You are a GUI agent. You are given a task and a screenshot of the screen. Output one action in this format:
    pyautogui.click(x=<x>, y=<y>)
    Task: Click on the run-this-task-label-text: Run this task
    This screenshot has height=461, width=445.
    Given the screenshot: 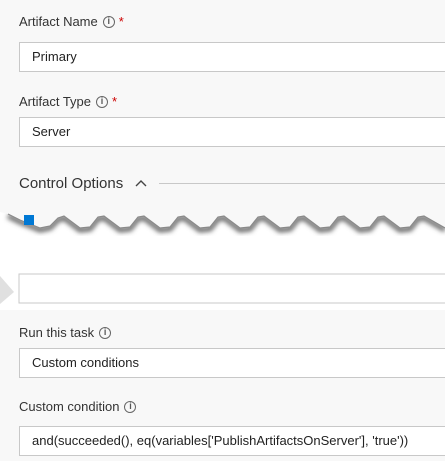 What is the action you would take?
    pyautogui.click(x=57, y=332)
    